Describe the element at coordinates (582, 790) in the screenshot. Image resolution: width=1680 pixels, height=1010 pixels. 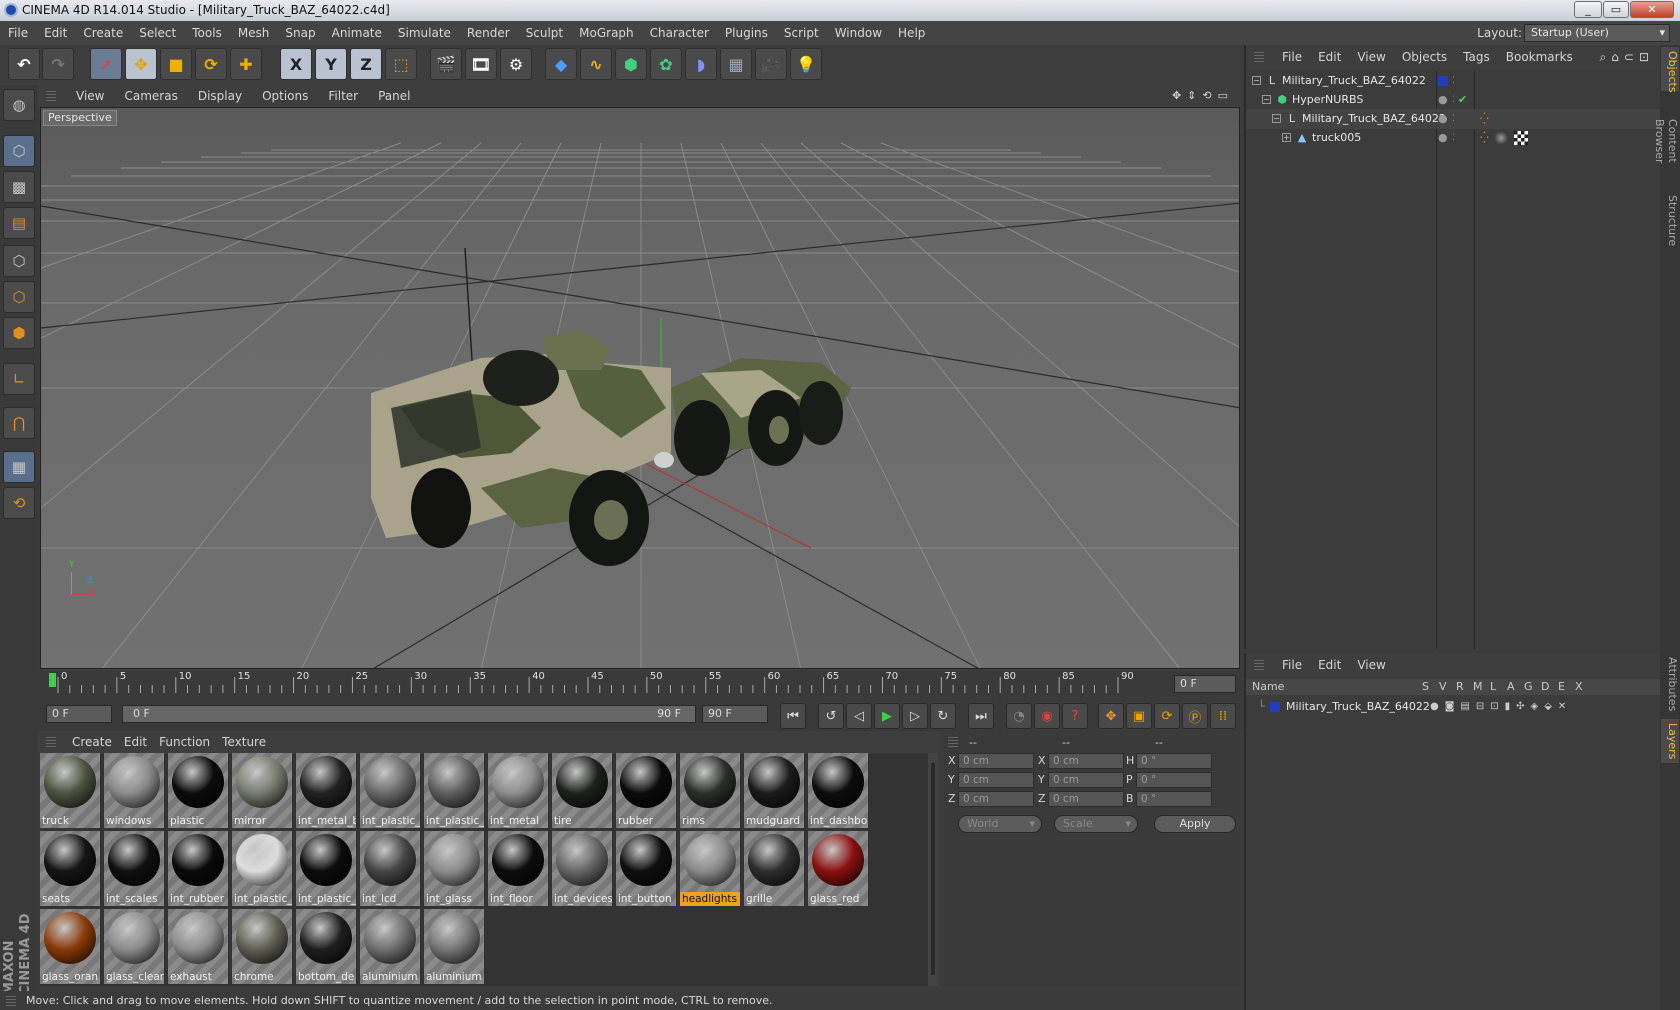
I see `material-thumbnail: tire` at that location.